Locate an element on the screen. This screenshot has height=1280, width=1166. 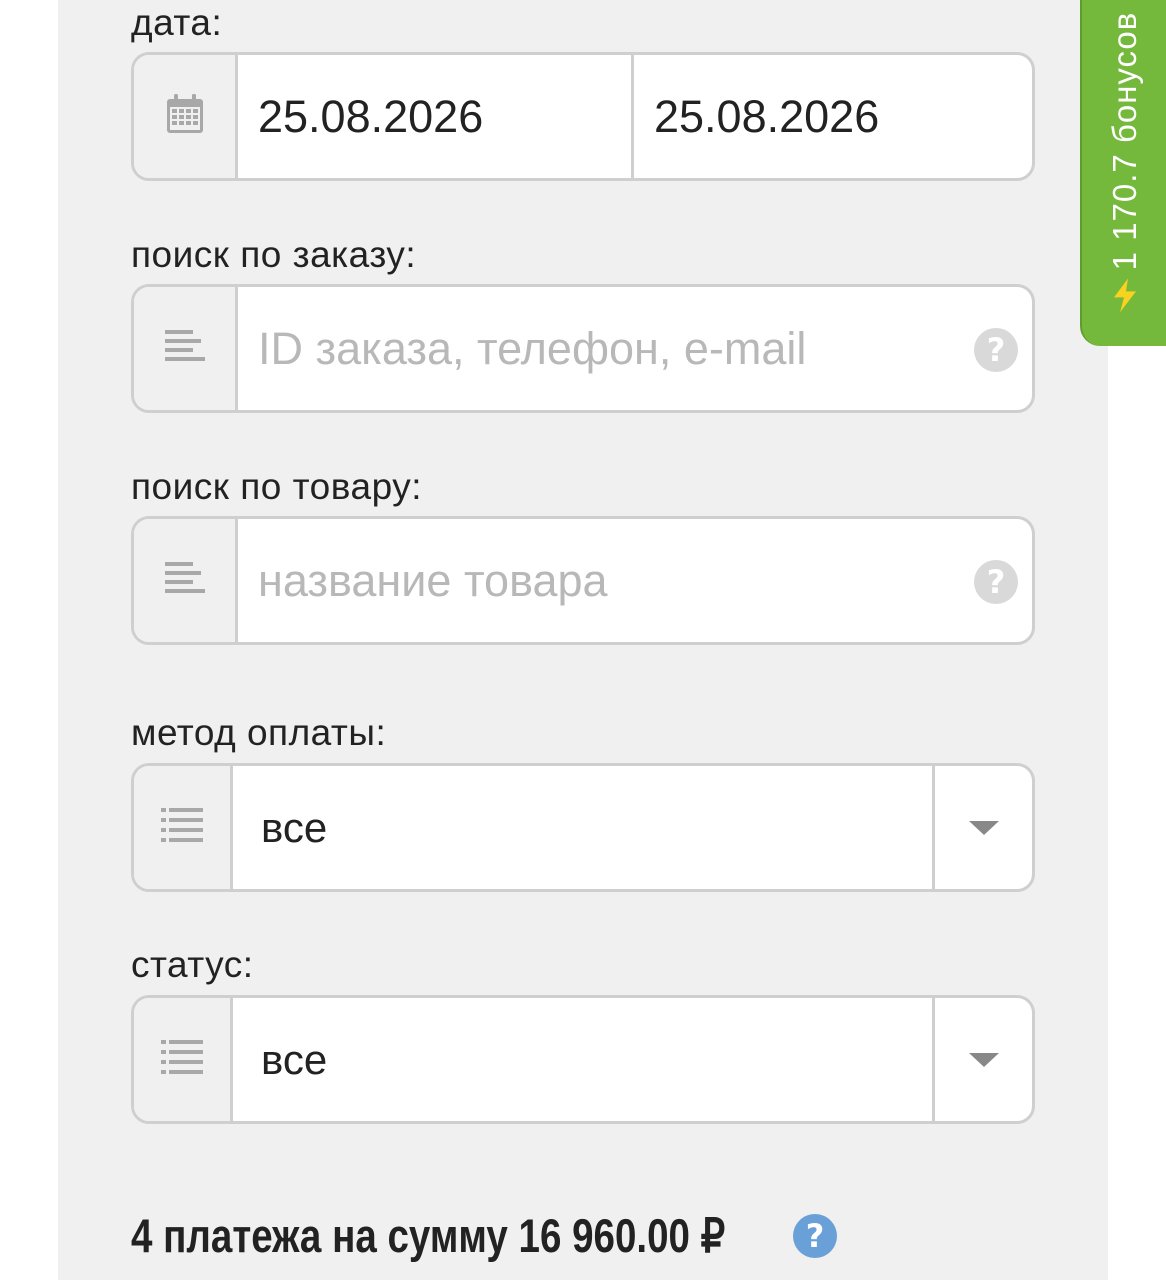
payment-method-dropdown-toggle is located at coordinates (982, 827).